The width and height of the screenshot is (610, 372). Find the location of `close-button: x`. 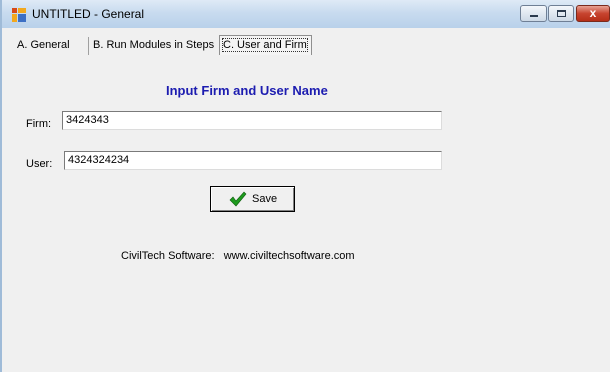

close-button: x is located at coordinates (593, 13).